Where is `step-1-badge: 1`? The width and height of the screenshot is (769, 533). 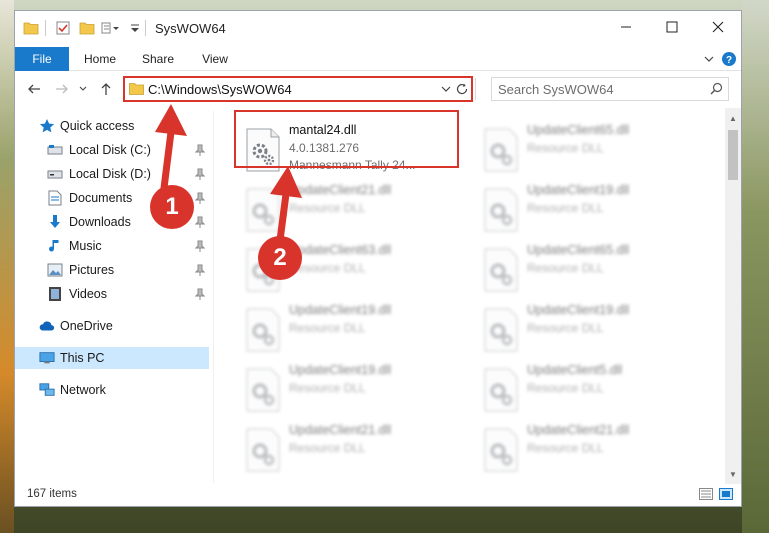
step-1-badge: 1 is located at coordinates (172, 207).